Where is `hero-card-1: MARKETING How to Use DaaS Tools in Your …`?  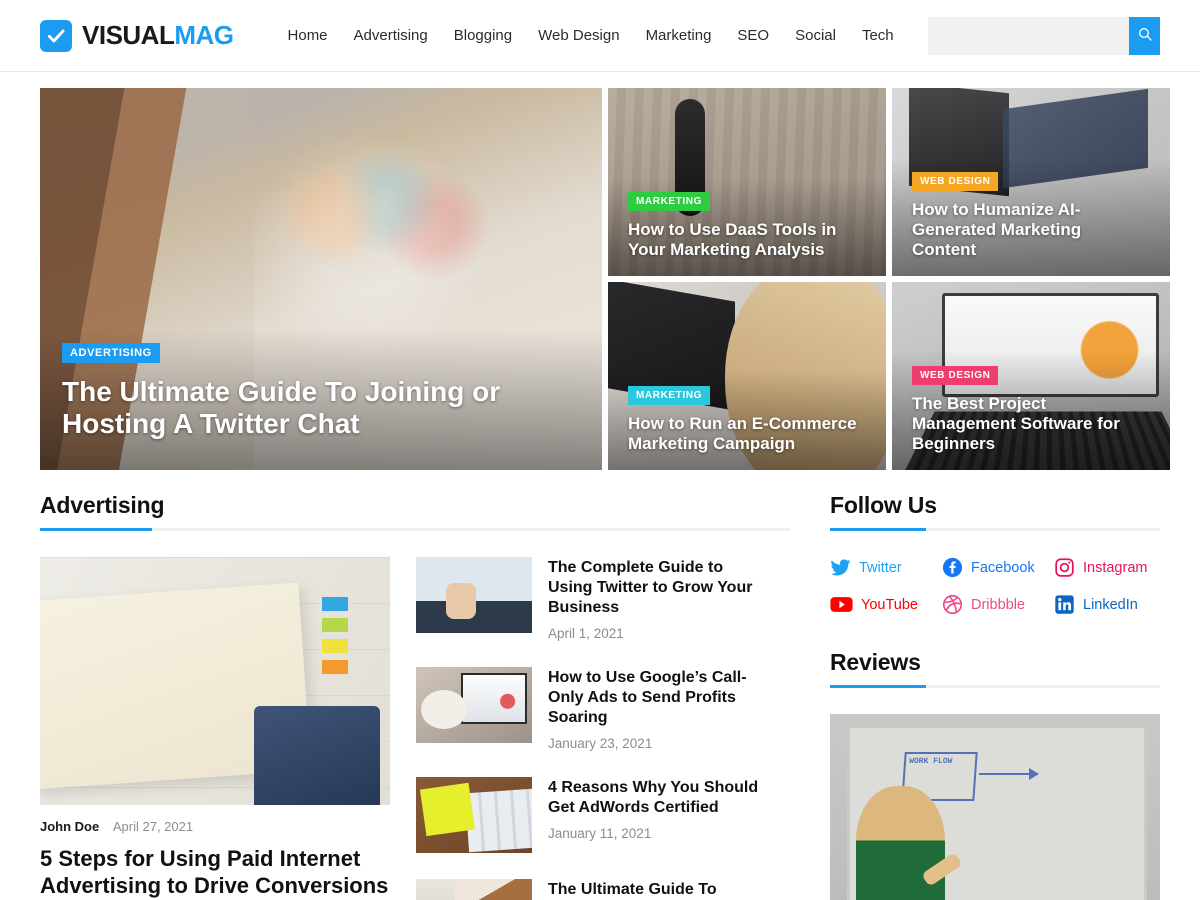 hero-card-1: MARKETING How to Use DaaS Tools in Your … is located at coordinates (747, 182).